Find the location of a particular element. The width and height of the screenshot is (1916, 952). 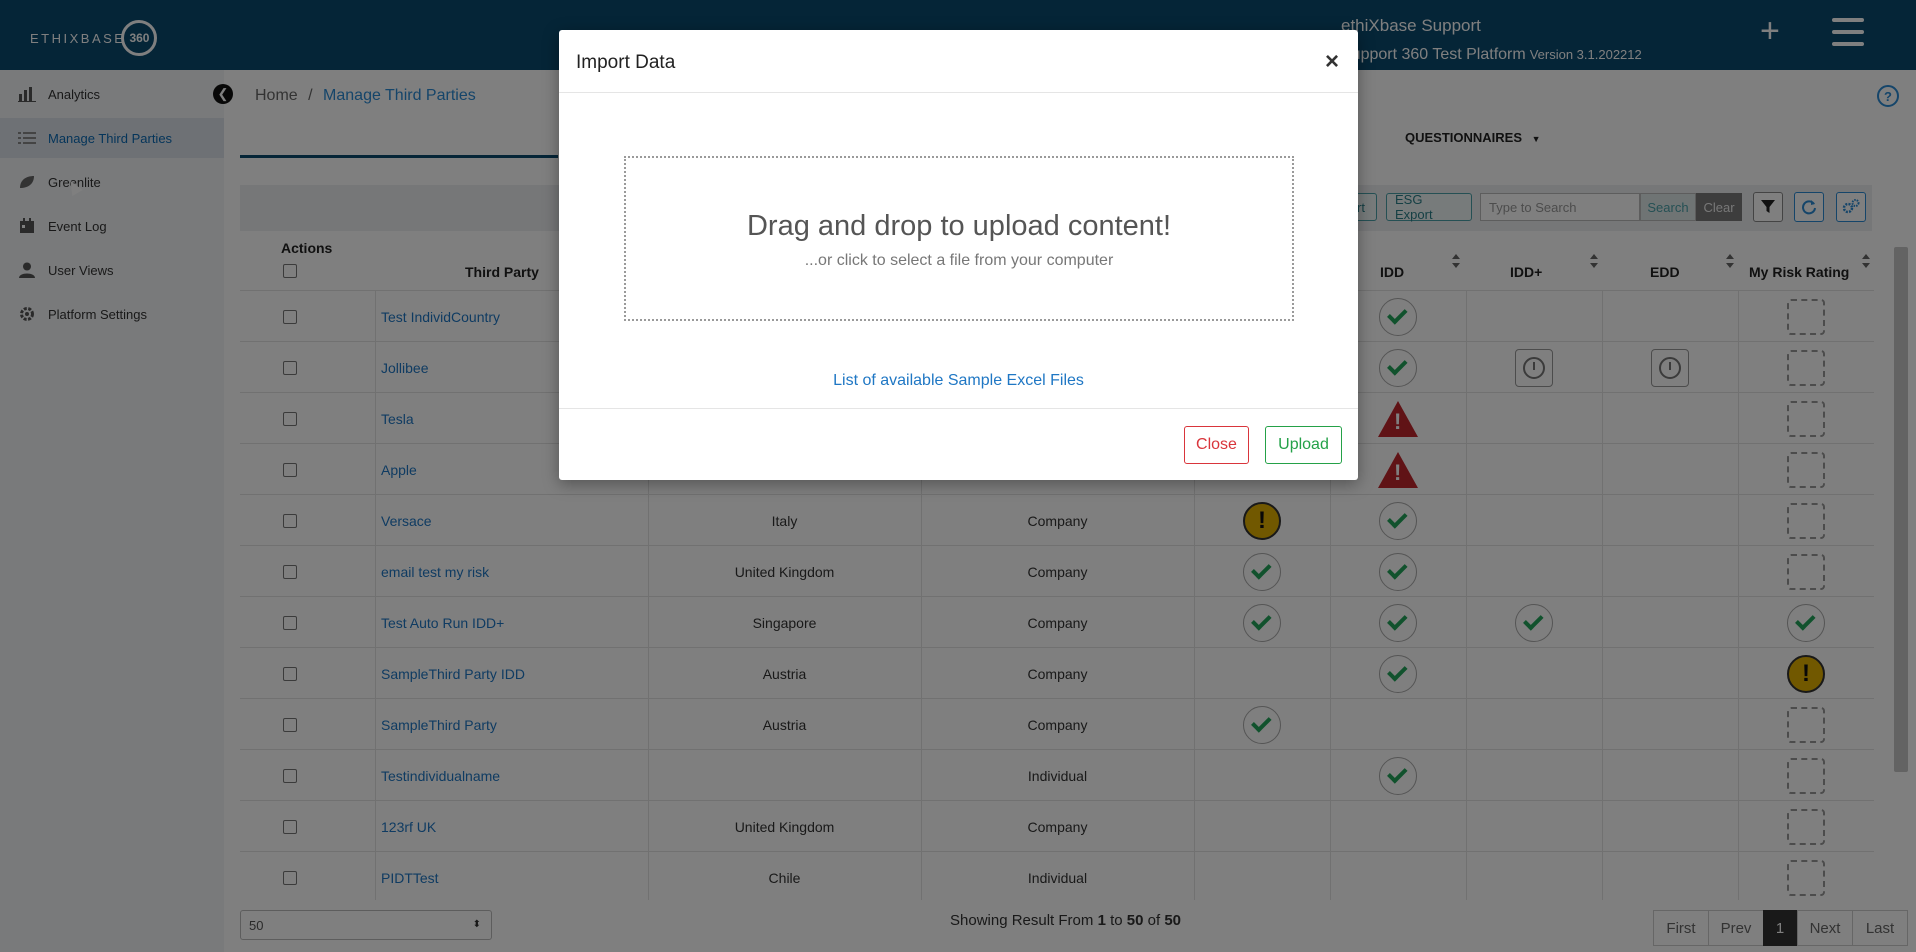

sample-files-label: List of available Sample Excel Files is located at coordinates (958, 380).